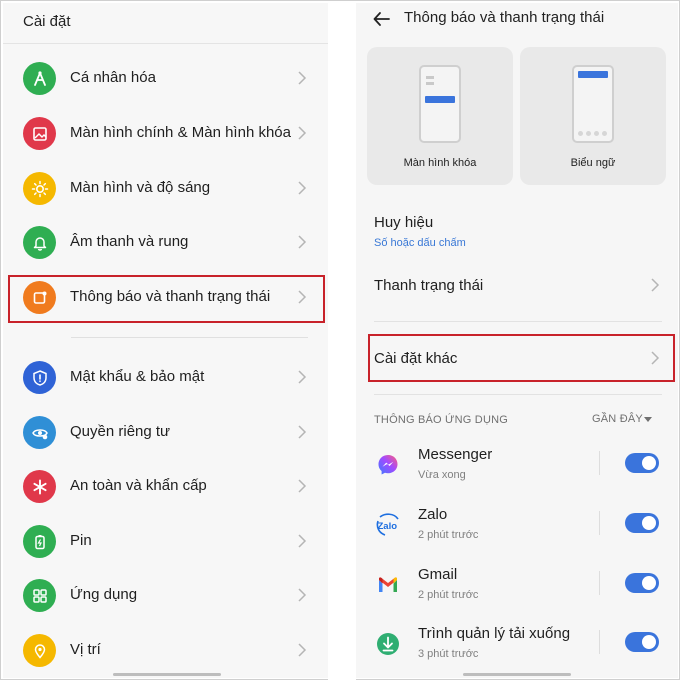 This screenshot has width=680, height=680. What do you see at coordinates (39, 432) in the screenshot?
I see `privacy-eye-icon` at bounding box center [39, 432].